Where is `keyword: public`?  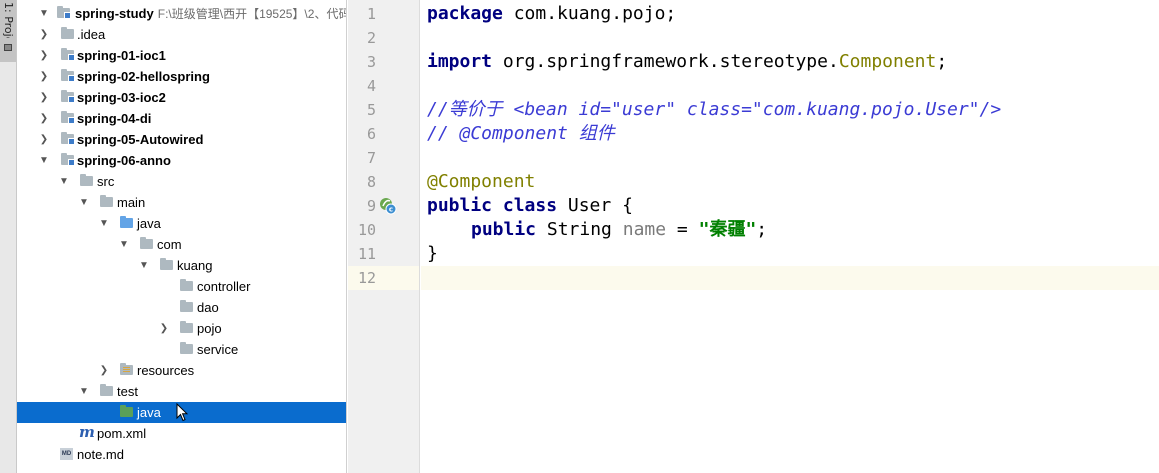
keyword: public is located at coordinates (504, 229).